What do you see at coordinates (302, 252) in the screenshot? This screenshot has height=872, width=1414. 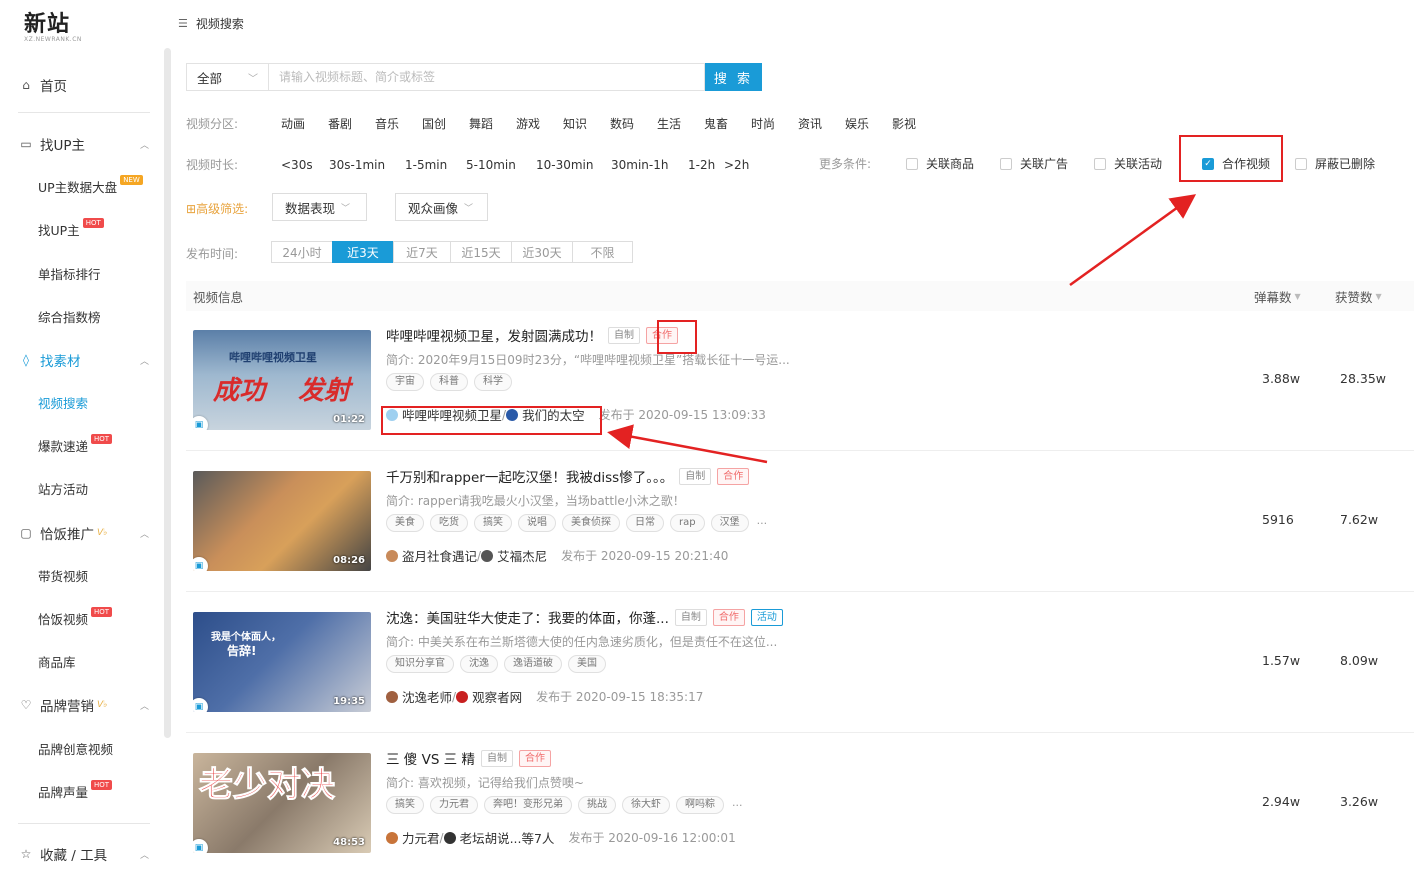 I see `time-option: 24小时` at bounding box center [302, 252].